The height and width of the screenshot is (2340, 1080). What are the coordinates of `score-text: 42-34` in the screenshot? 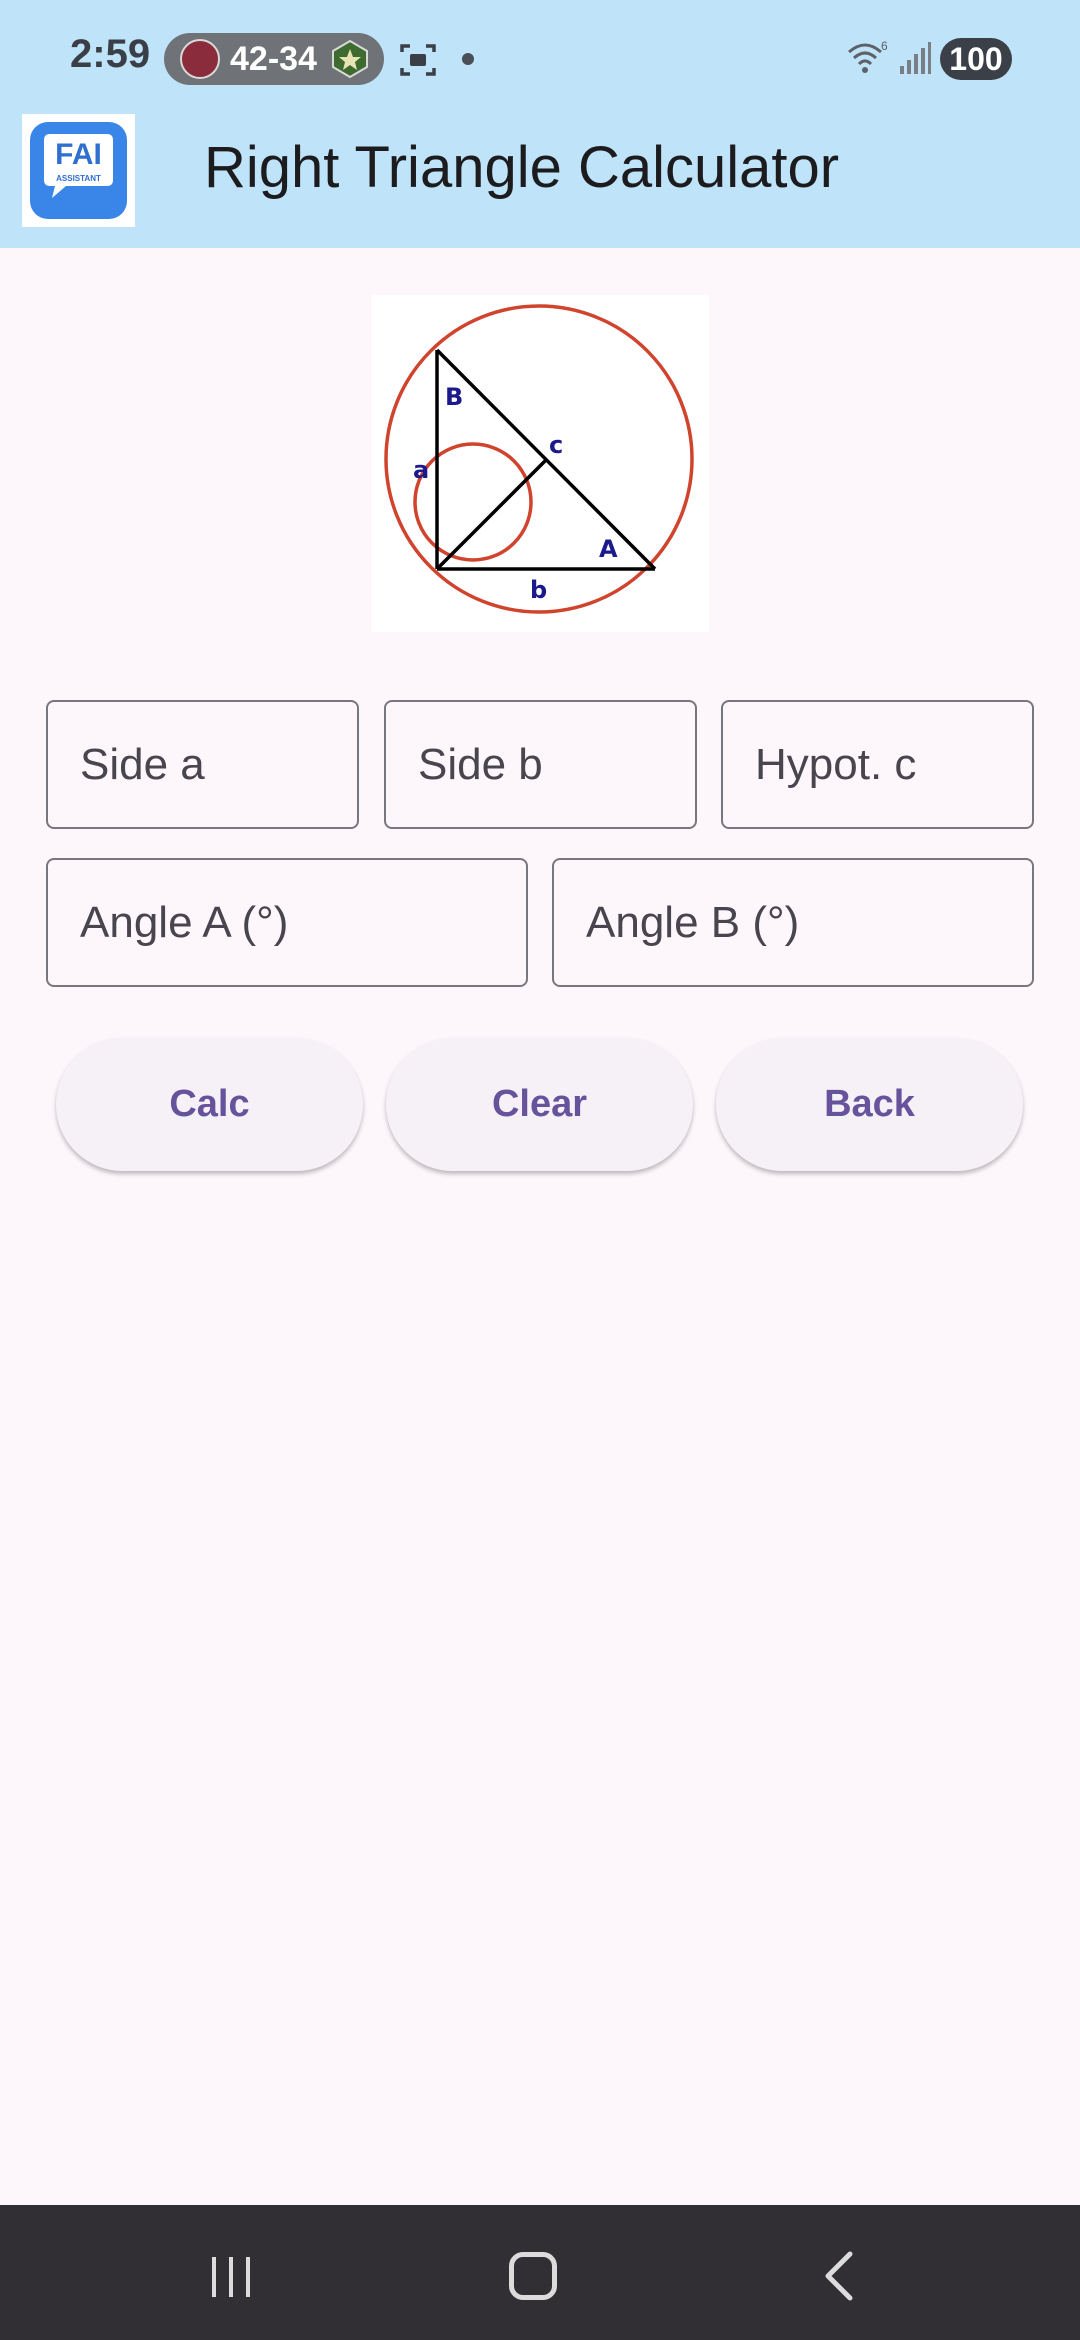 It's located at (273, 59).